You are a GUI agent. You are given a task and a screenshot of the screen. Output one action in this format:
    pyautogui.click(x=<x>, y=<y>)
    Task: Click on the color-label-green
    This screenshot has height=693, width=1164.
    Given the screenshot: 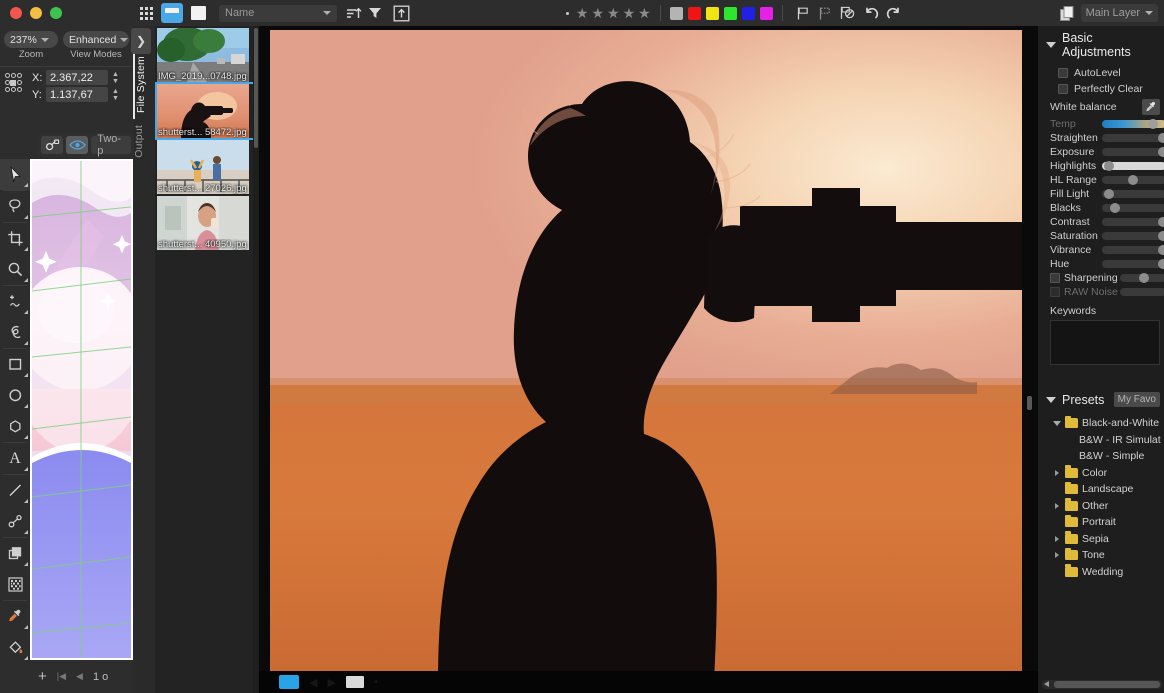 What is the action you would take?
    pyautogui.click(x=730, y=13)
    